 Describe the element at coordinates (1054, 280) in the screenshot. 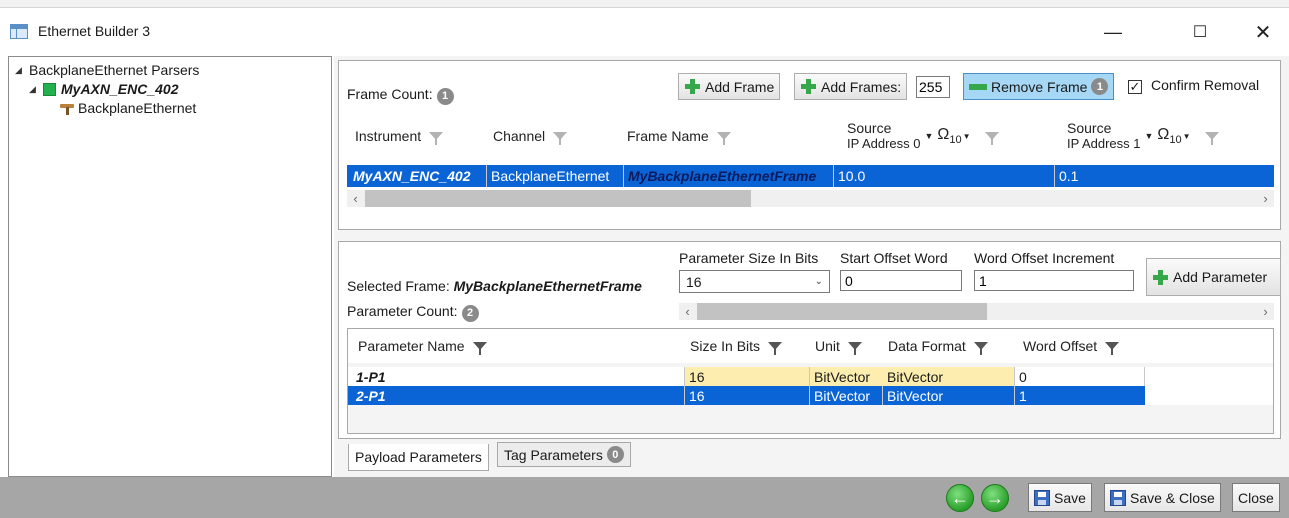

I see `word-offset-increment-input` at that location.